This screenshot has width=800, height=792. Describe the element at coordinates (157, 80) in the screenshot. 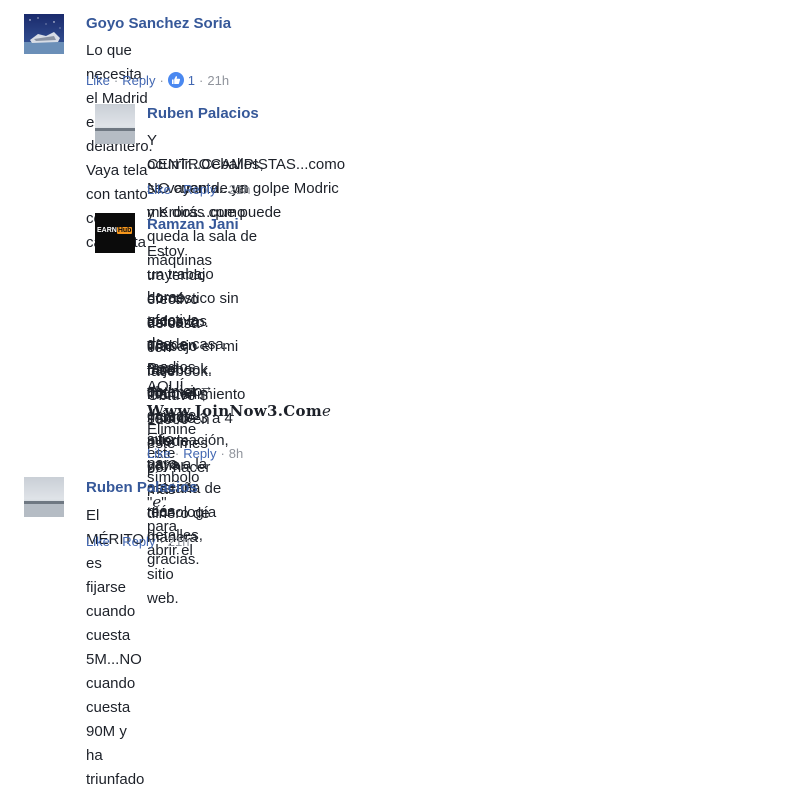

I see `comment-actions: Like · Reply · 1 · 21h` at that location.